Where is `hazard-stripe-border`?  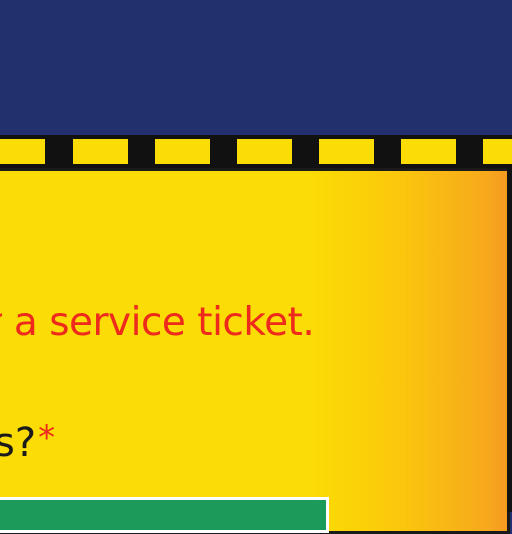 hazard-stripe-border is located at coordinates (256, 153).